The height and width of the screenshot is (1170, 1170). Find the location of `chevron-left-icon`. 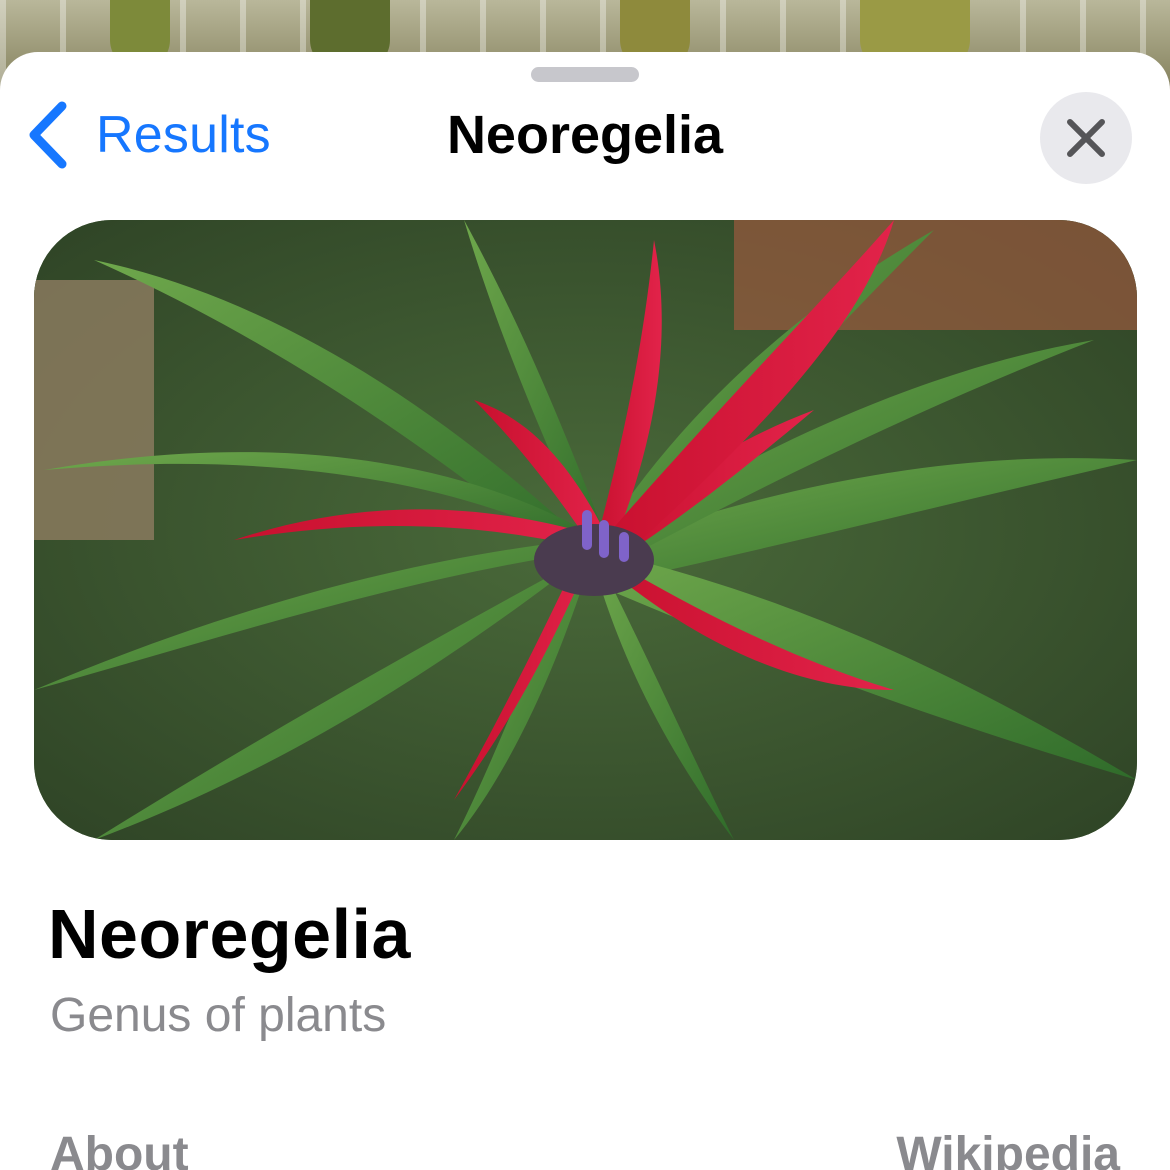

chevron-left-icon is located at coordinates (48, 135).